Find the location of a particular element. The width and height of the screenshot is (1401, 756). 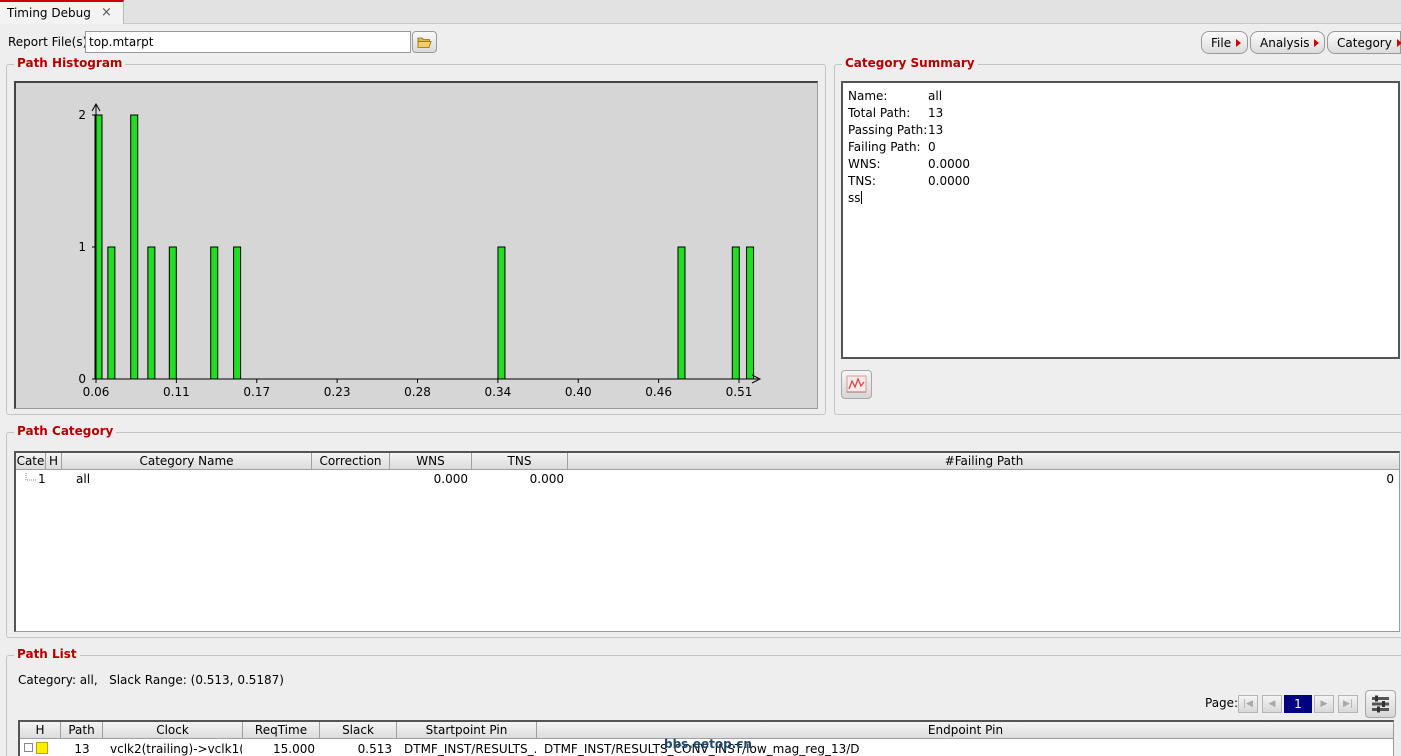

folder-open-icon is located at coordinates (424, 42).